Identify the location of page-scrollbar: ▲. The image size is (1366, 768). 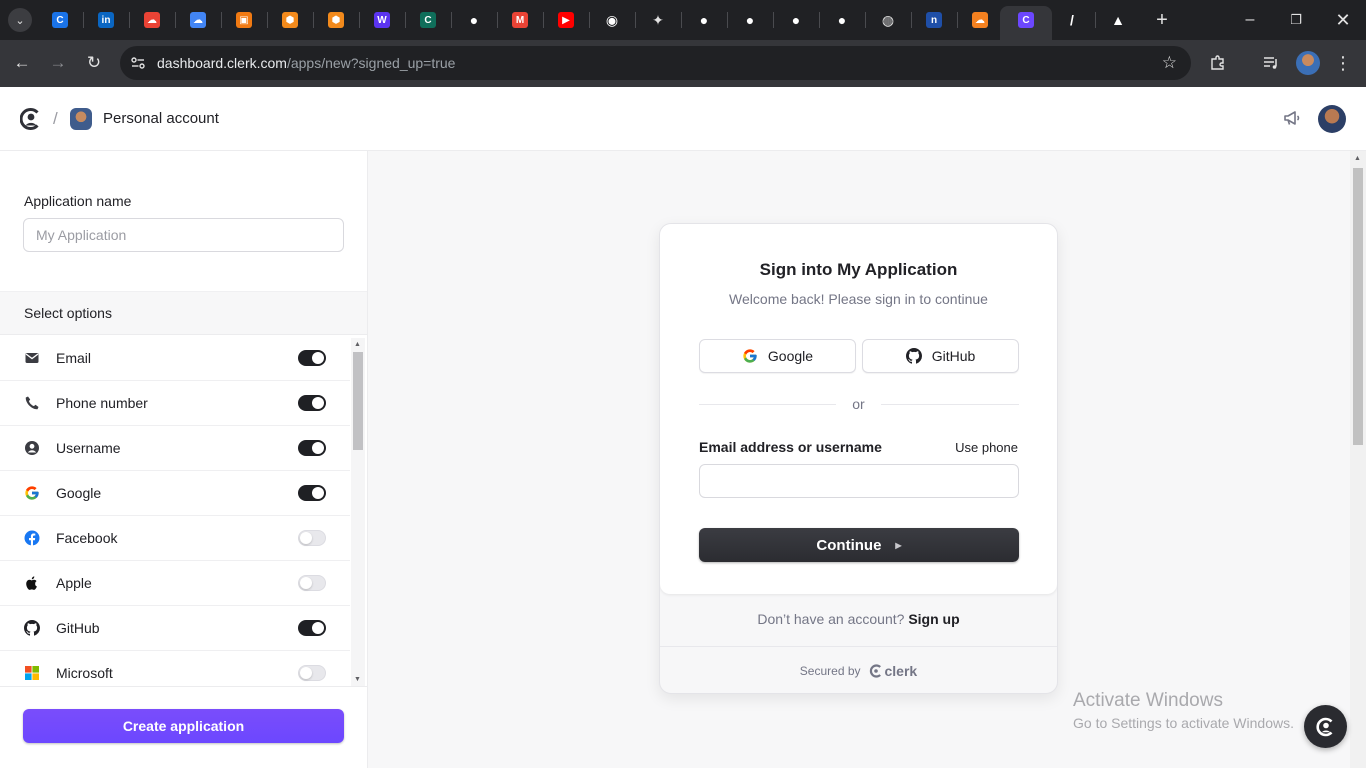
(1358, 459).